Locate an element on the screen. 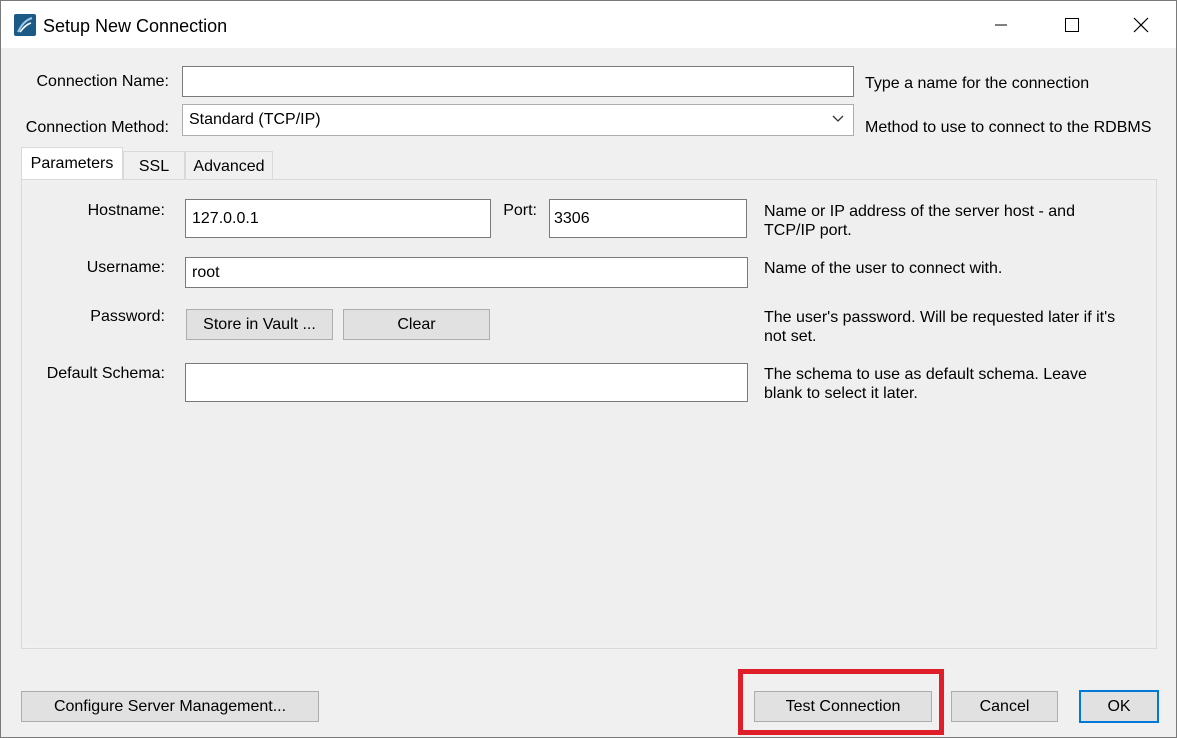 The height and width of the screenshot is (738, 1177). minimize-icon is located at coordinates (1001, 24).